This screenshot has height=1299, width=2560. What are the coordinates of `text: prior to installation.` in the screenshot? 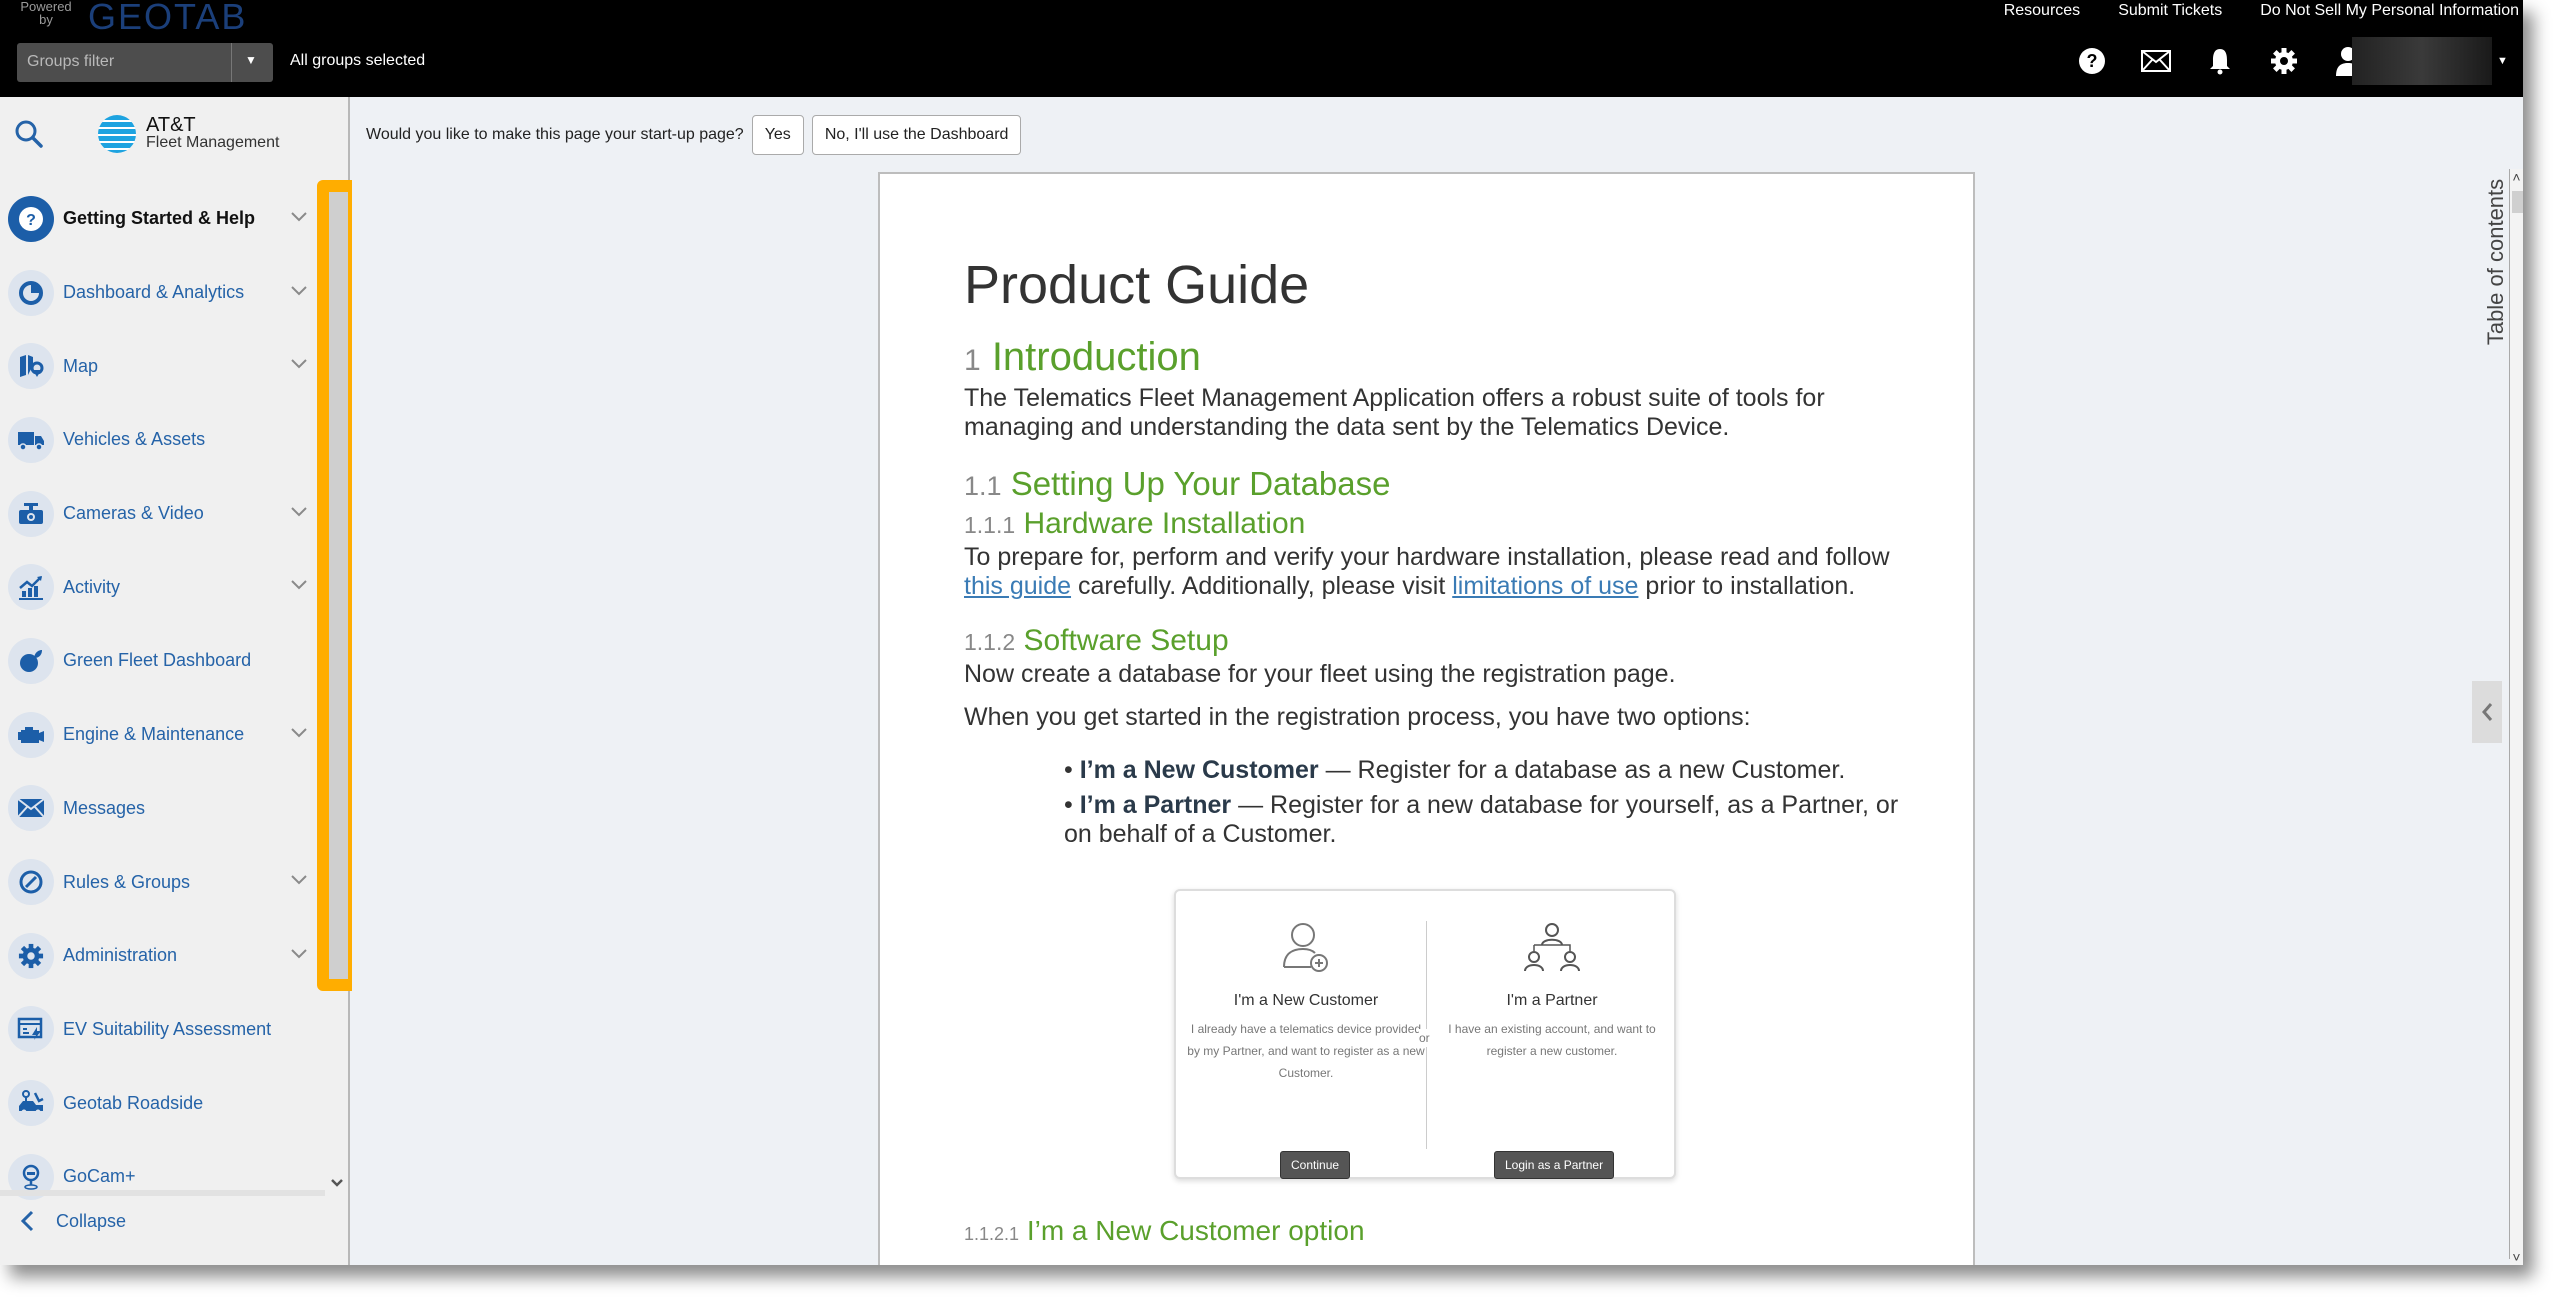 It's located at (1747, 586).